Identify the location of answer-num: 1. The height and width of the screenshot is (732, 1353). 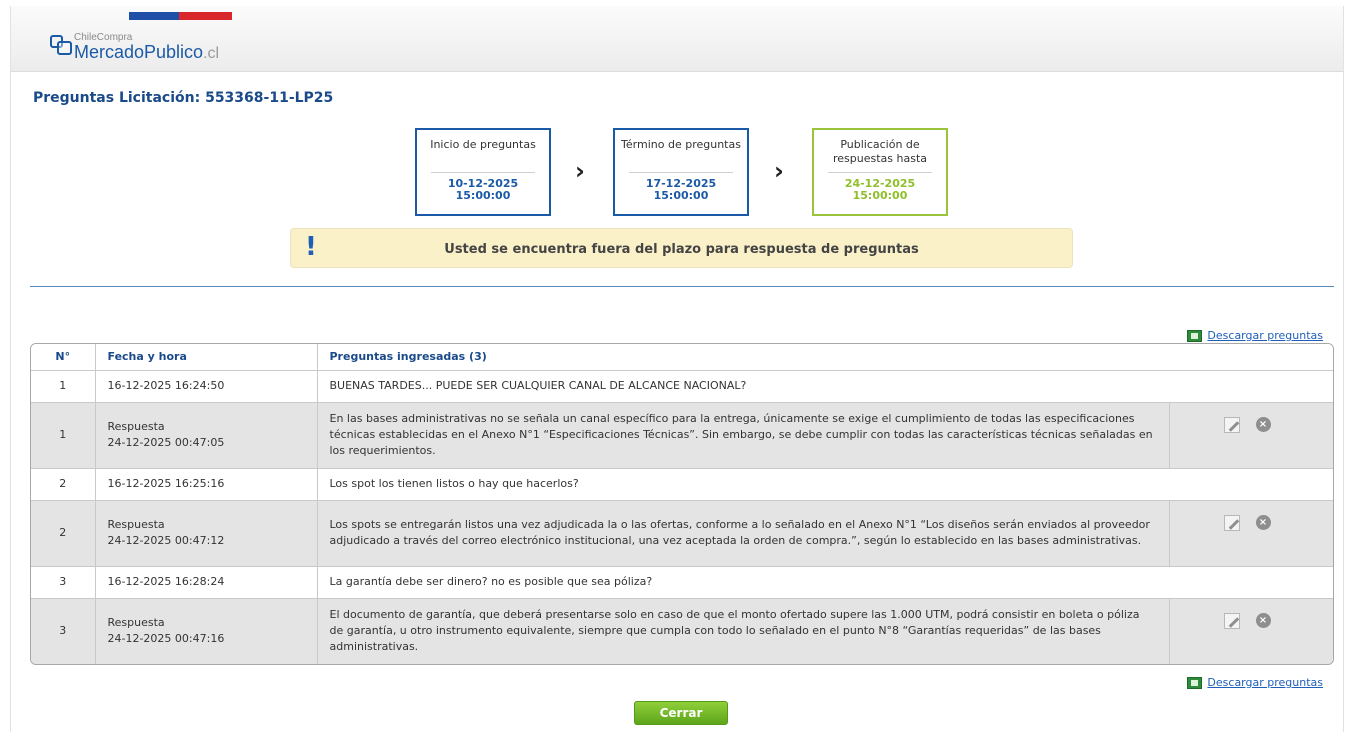
(63, 435).